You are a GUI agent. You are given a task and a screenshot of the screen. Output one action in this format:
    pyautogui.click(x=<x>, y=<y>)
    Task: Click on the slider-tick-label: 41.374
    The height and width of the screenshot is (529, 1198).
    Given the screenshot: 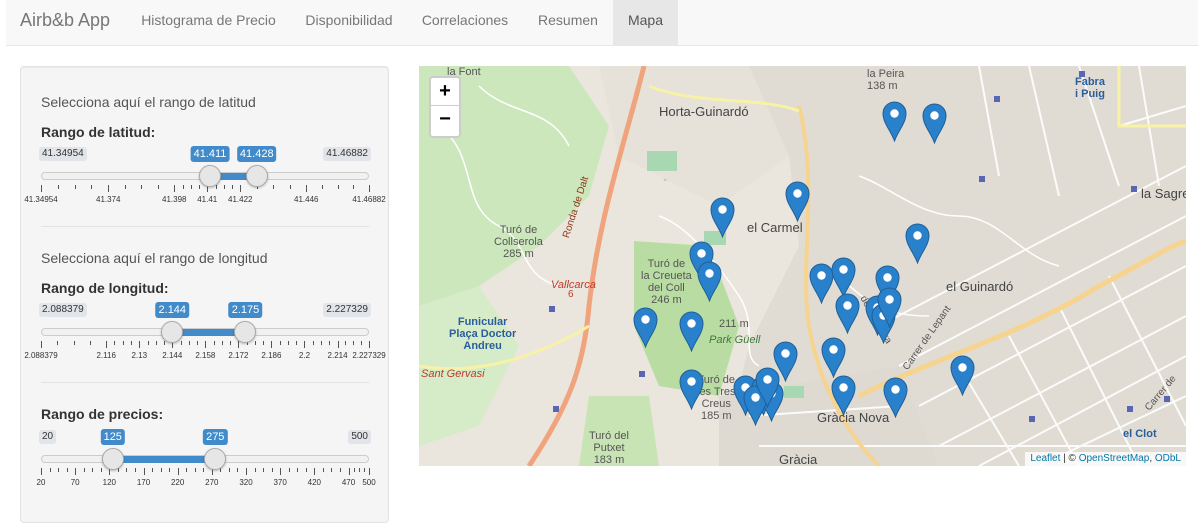 What is the action you would take?
    pyautogui.click(x=108, y=199)
    